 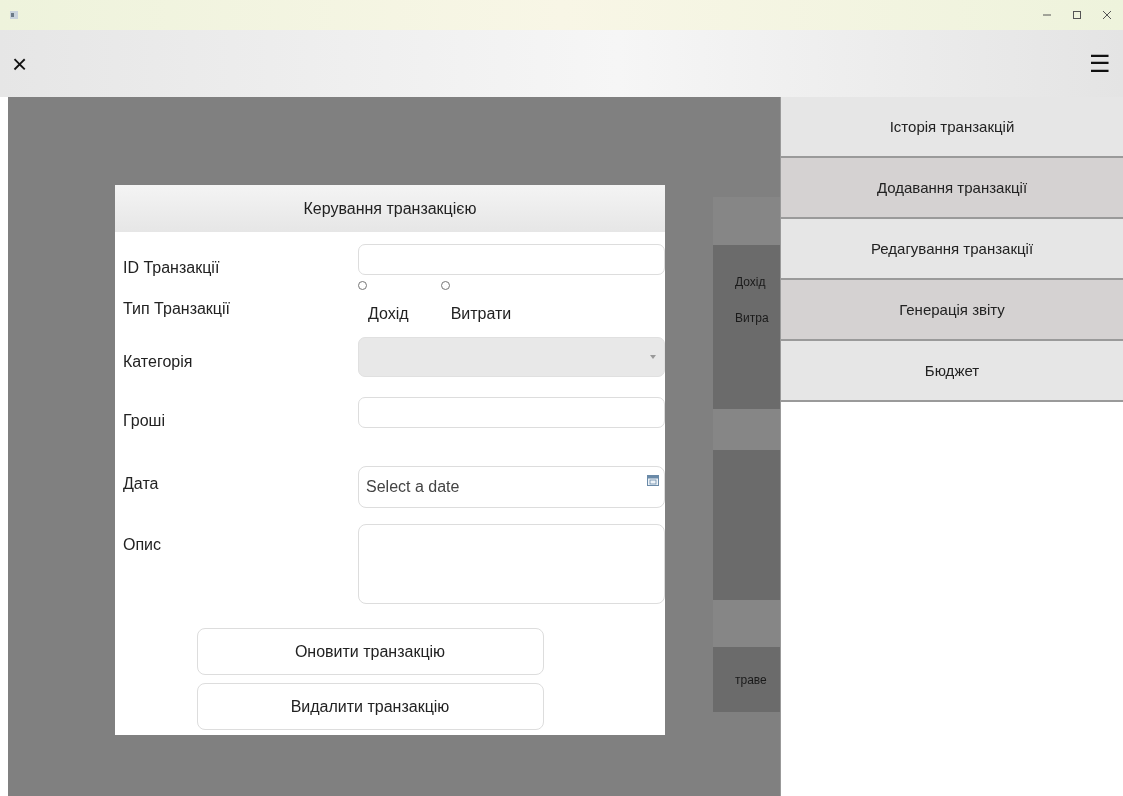 What do you see at coordinates (511, 487) in the screenshot?
I see `date-field: Select a date` at bounding box center [511, 487].